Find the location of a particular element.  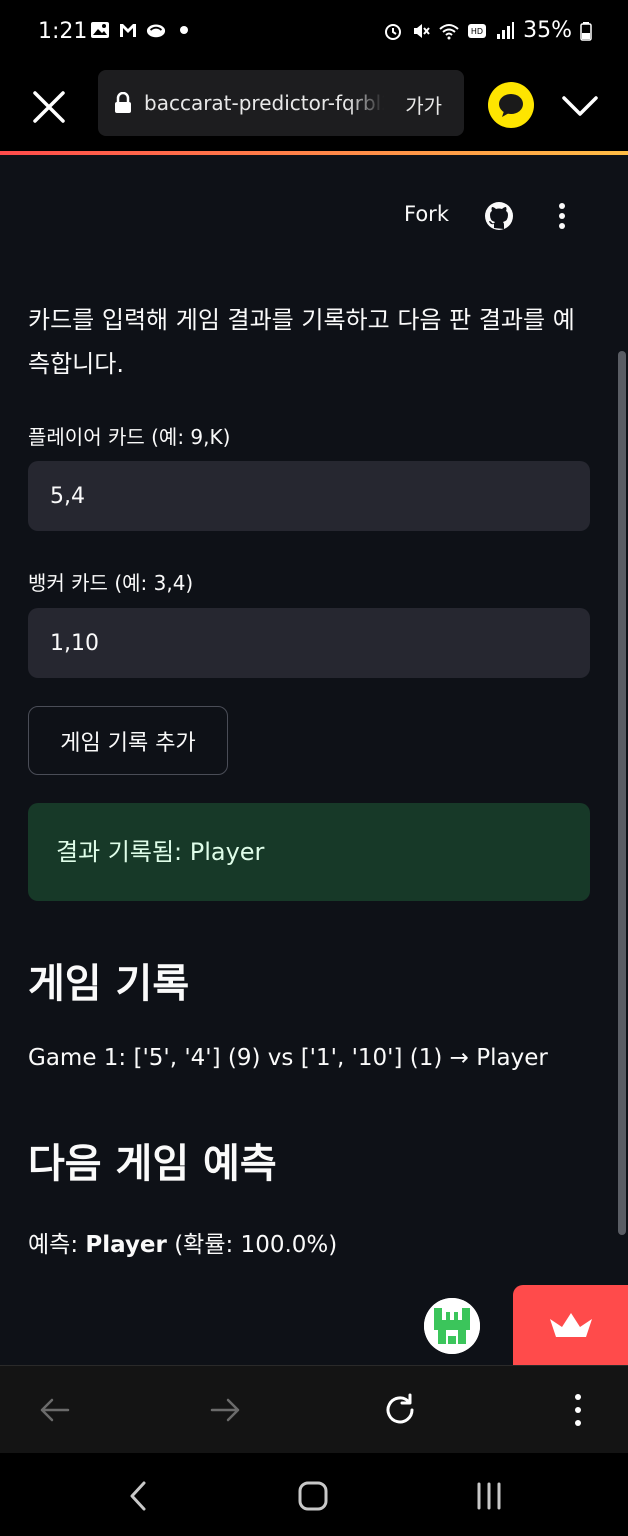

mute-icon is located at coordinates (422, 30).